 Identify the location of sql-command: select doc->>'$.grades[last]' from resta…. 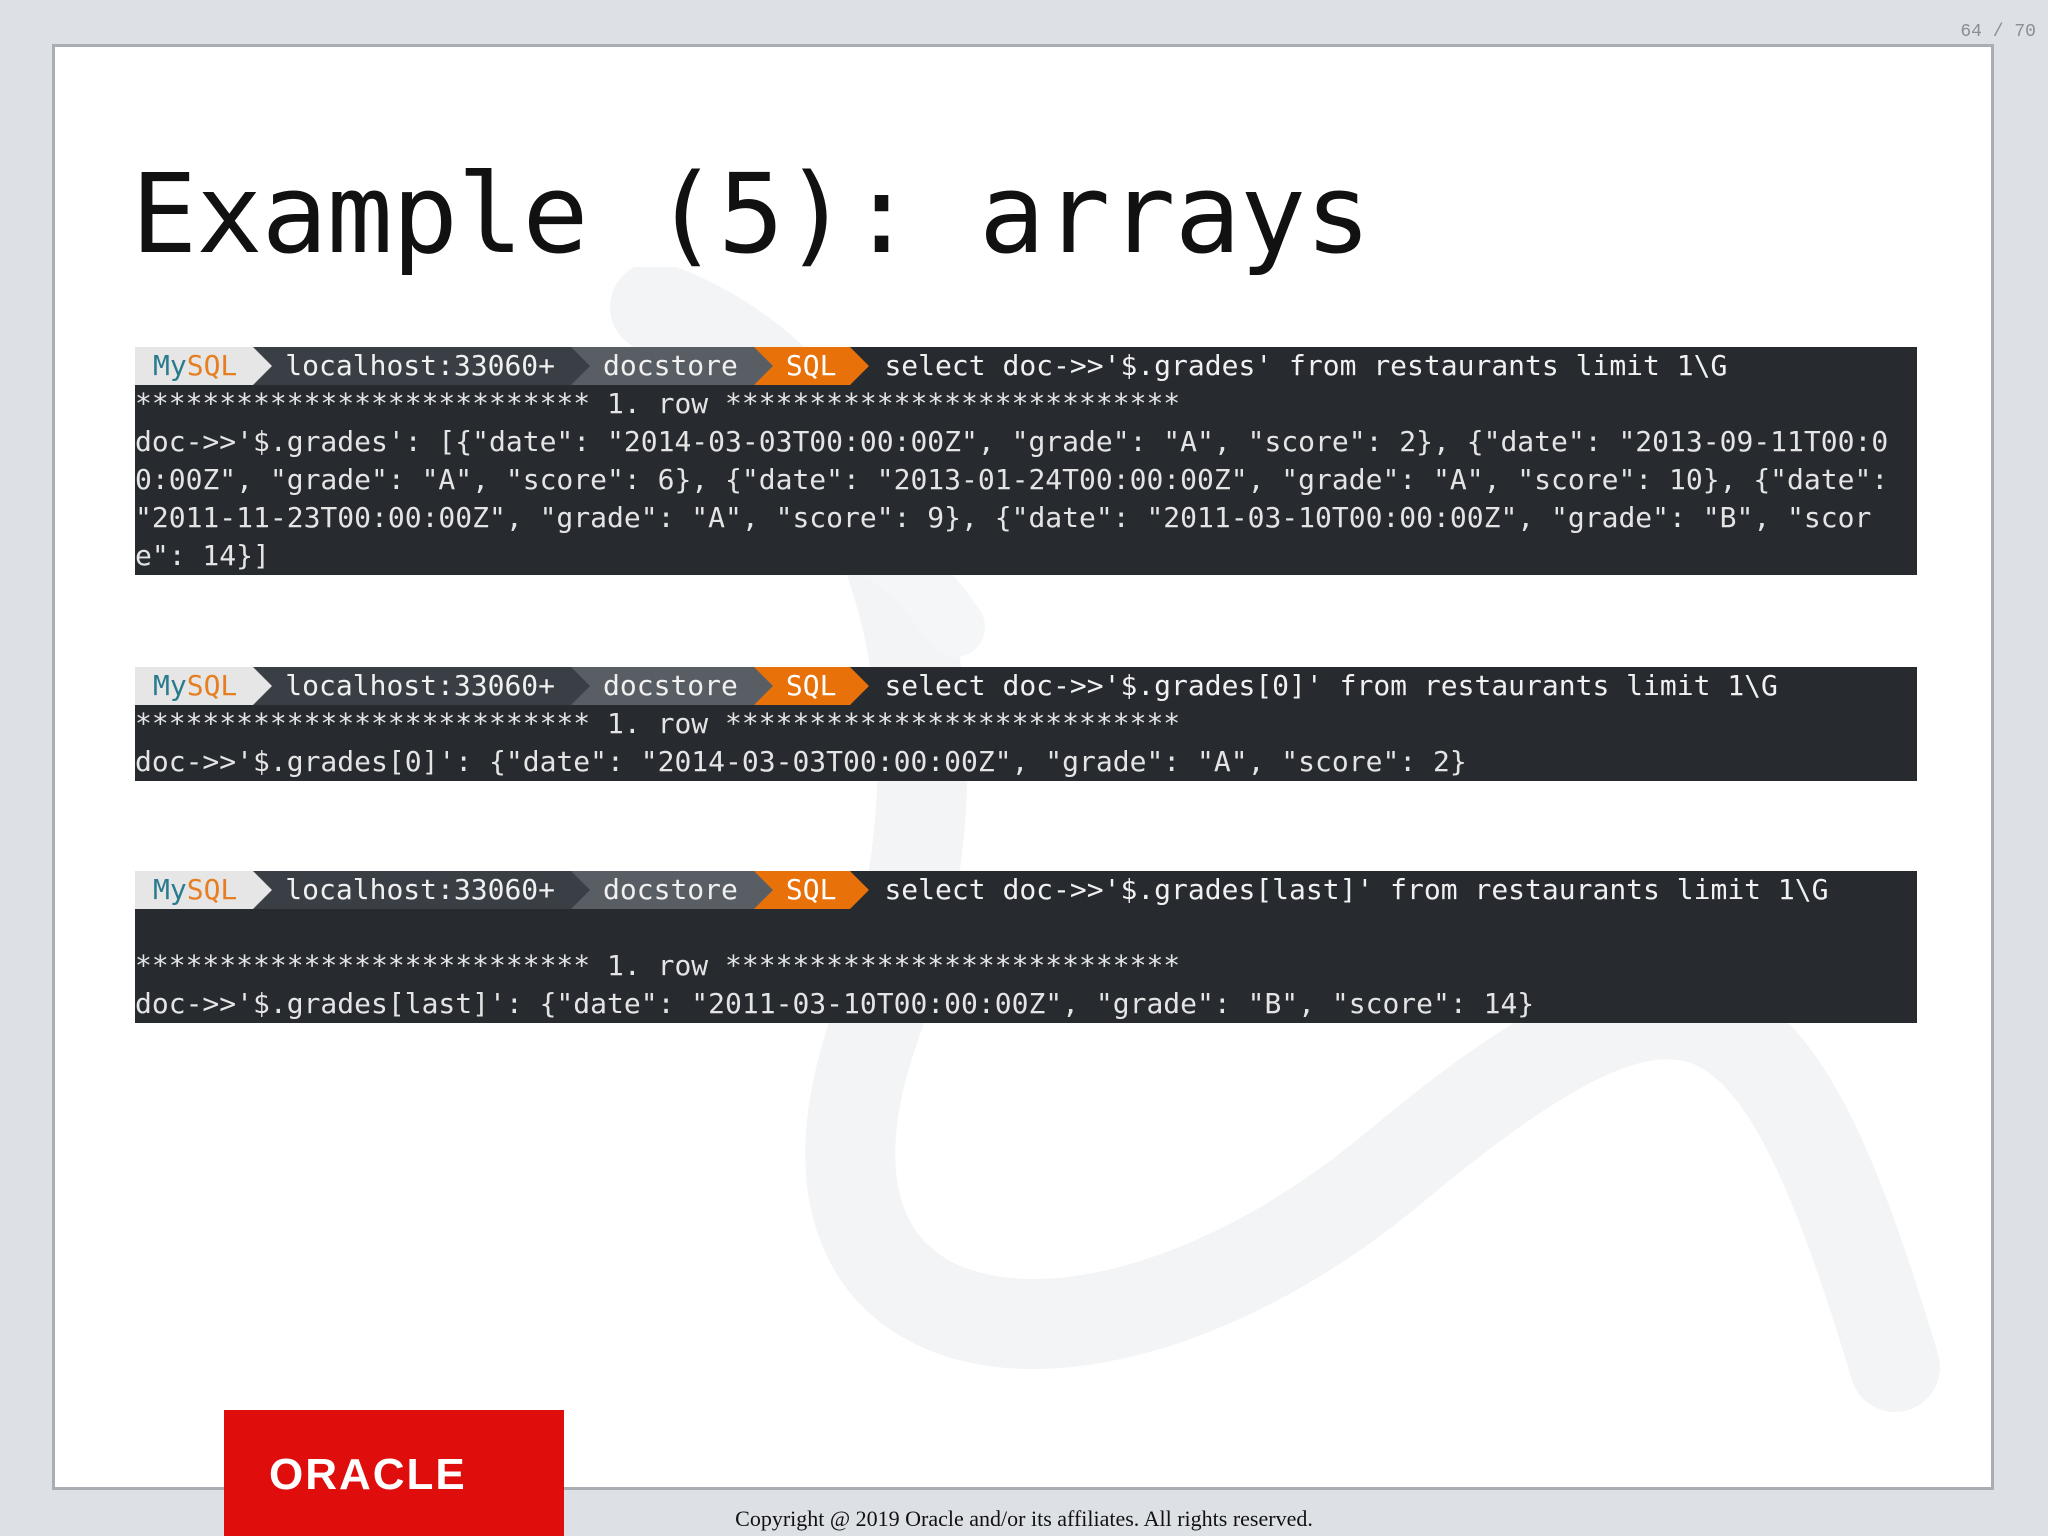
(1356, 889).